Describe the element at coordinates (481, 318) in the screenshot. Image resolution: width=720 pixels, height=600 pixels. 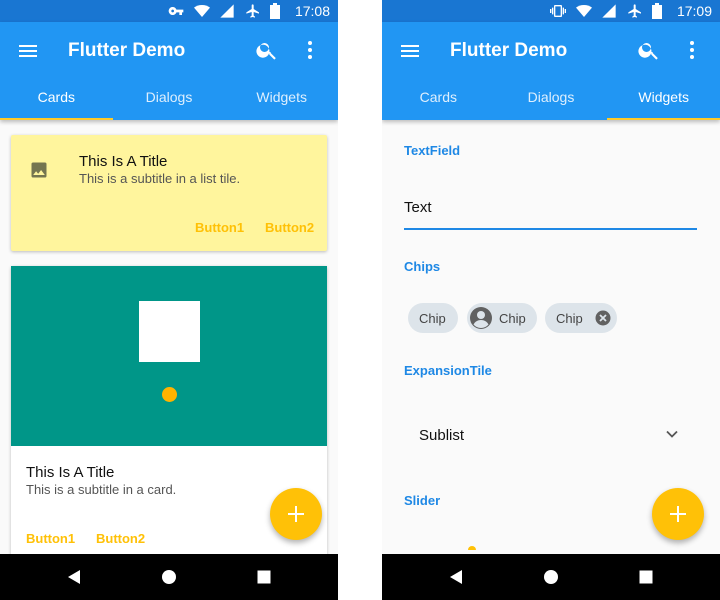
I see `account-circle-icon` at that location.